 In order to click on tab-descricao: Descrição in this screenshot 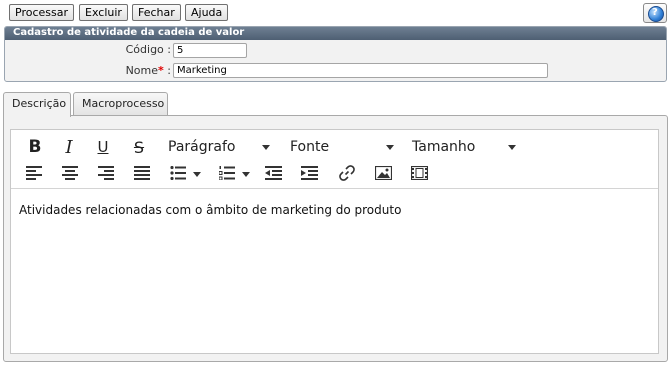, I will do `click(37, 104)`.